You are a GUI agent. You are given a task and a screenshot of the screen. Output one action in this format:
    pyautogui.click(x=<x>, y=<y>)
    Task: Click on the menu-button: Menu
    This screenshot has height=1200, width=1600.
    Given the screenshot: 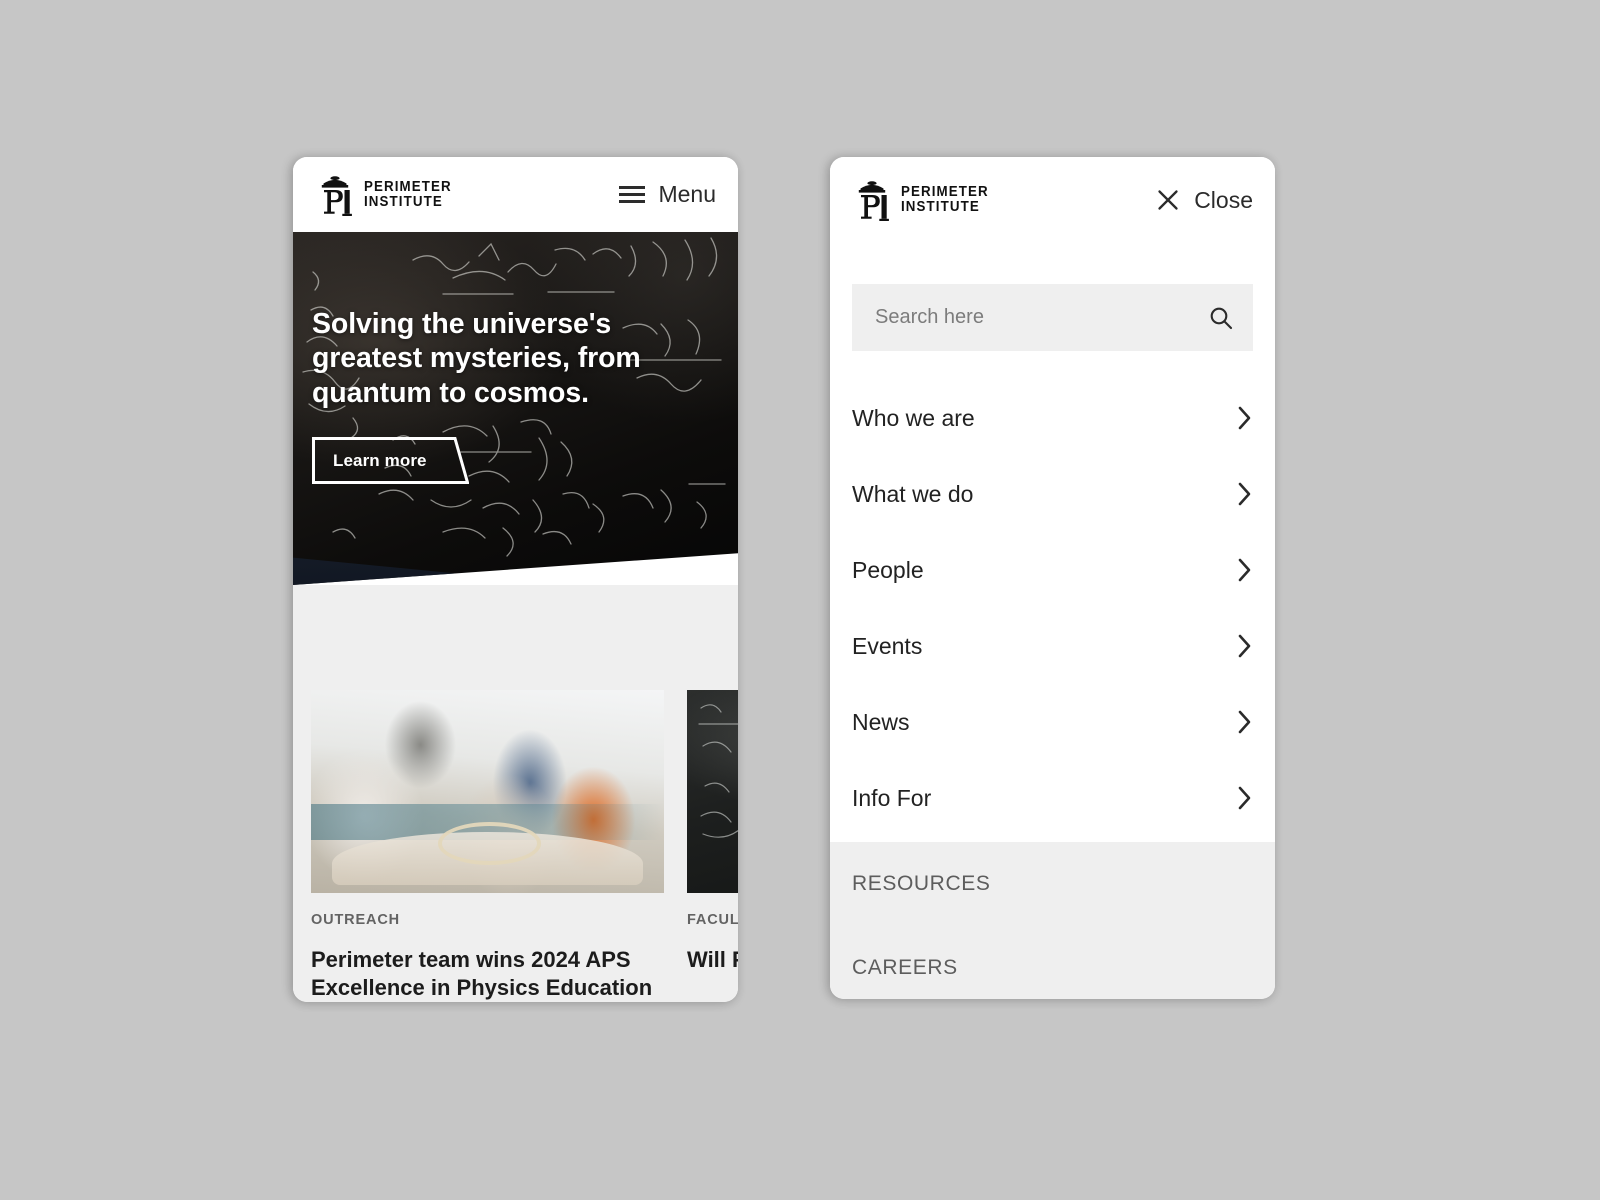 What is the action you would take?
    pyautogui.click(x=667, y=194)
    